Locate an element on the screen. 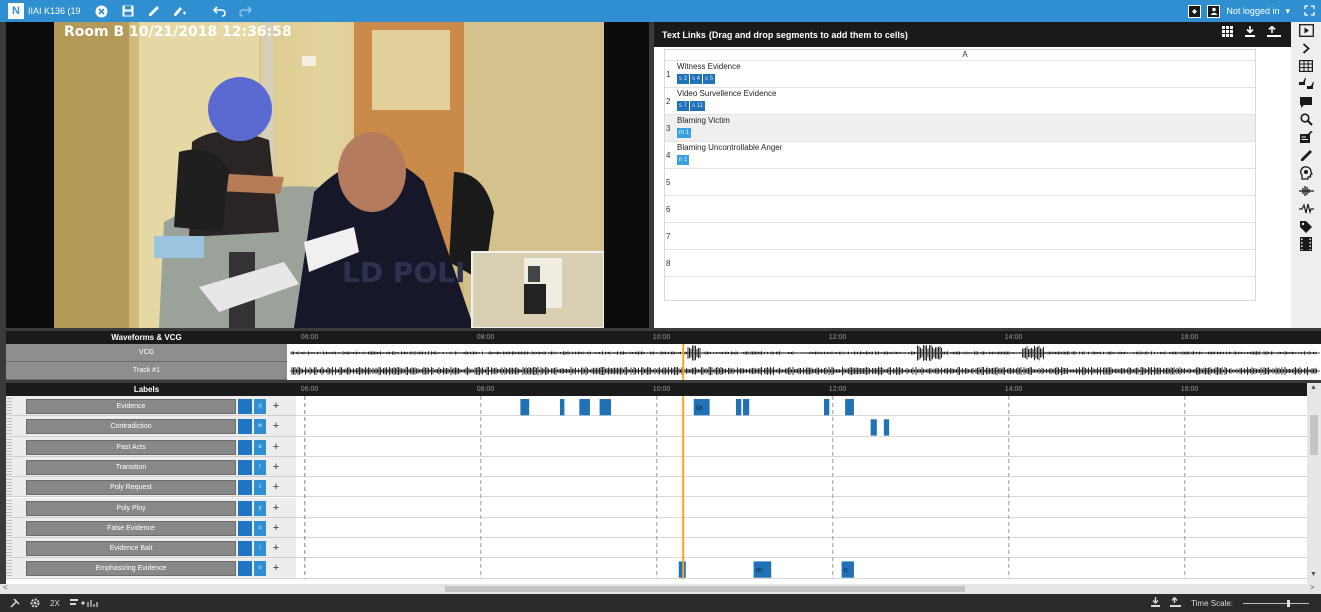  waveform-row-track1: Track #1 is located at coordinates (663, 371).